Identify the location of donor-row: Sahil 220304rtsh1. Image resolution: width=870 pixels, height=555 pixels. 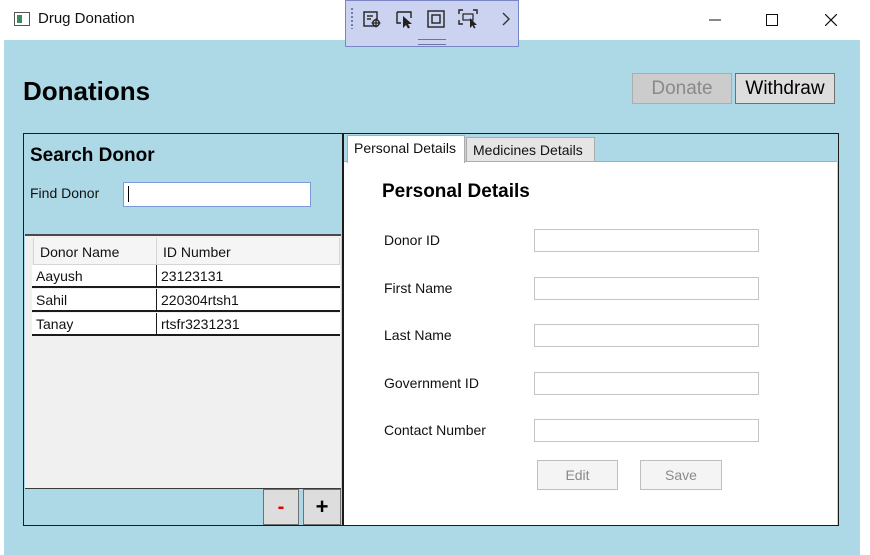
(186, 300).